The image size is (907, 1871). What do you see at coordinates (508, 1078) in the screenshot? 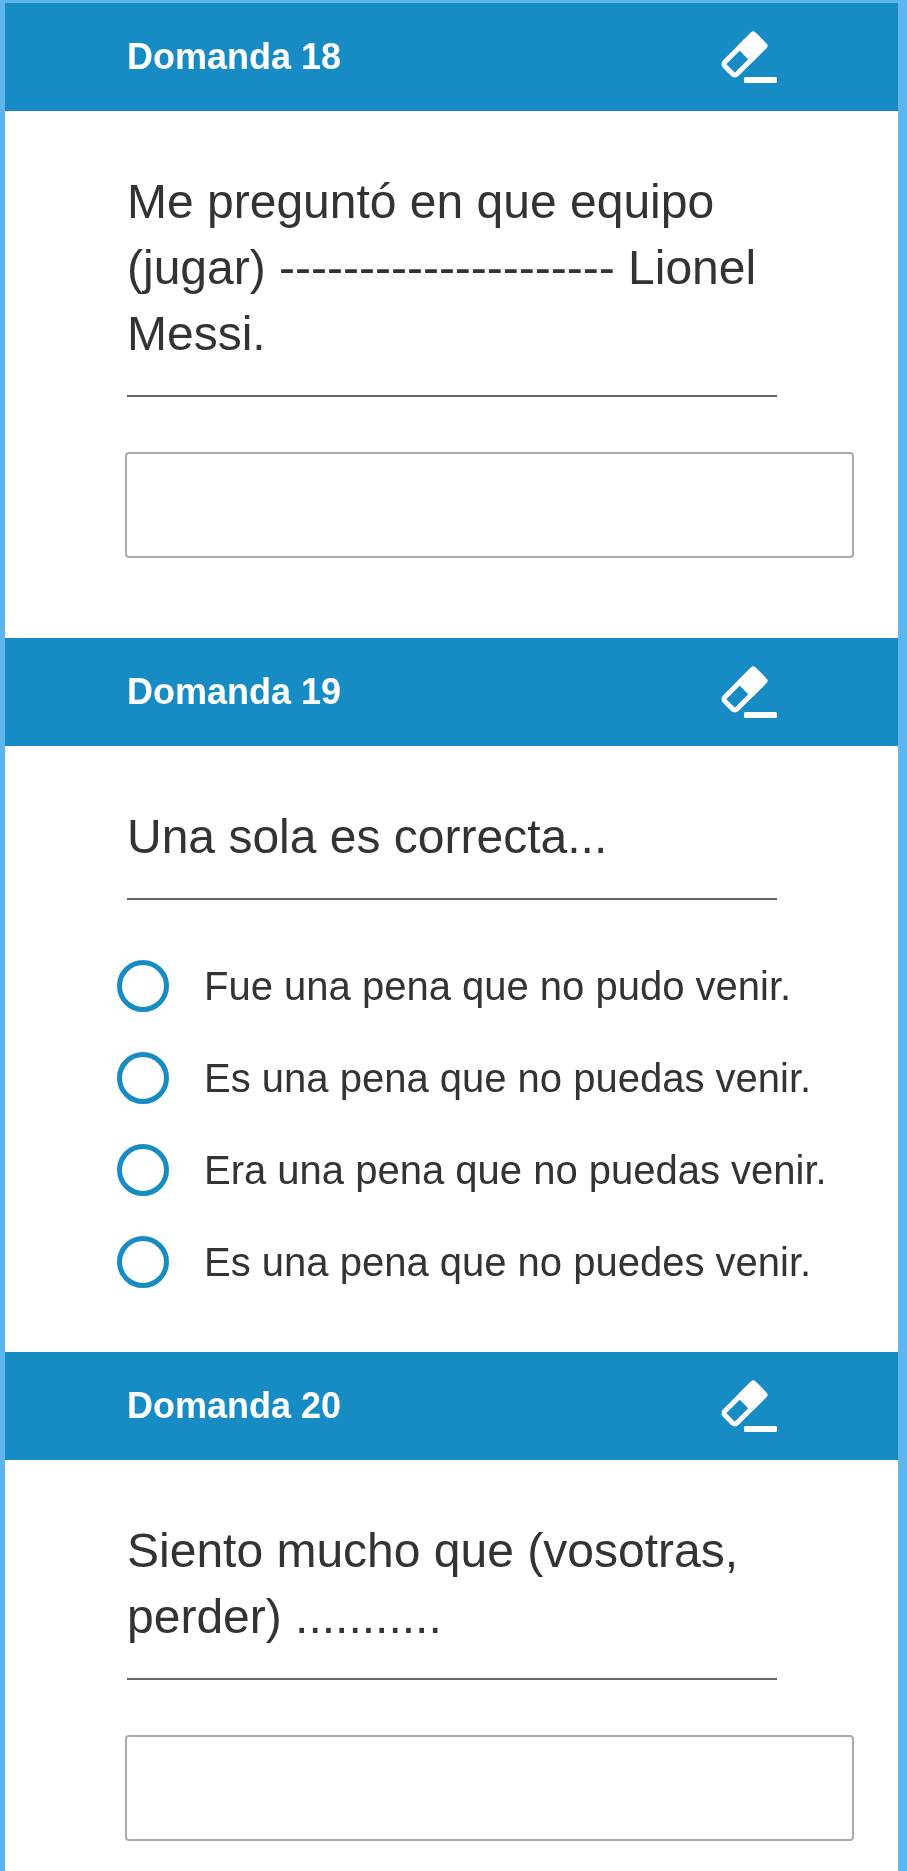
I see `option-label: Es una pena que no puedas venir.` at bounding box center [508, 1078].